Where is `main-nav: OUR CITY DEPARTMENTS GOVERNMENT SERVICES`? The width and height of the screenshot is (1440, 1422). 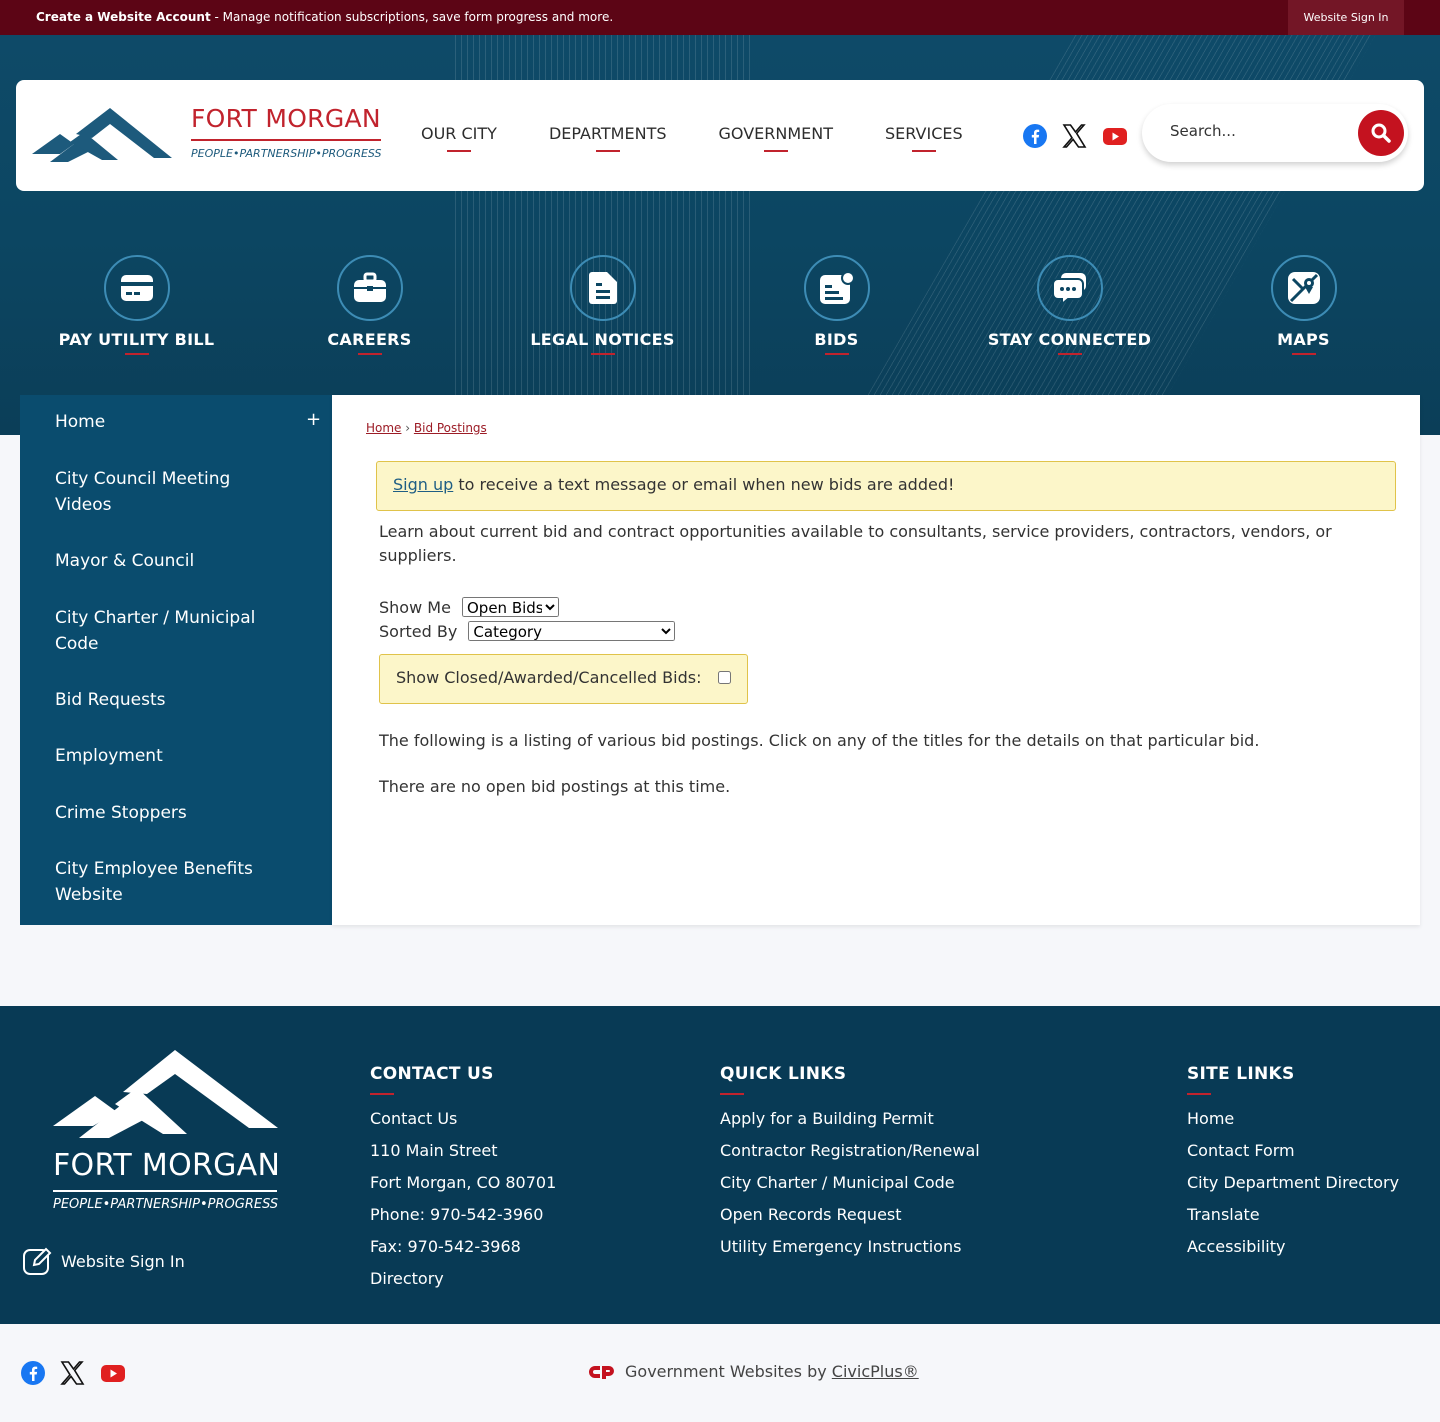
main-nav: OUR CITY DEPARTMENTS GOVERNMENT SERVICES is located at coordinates (718, 138).